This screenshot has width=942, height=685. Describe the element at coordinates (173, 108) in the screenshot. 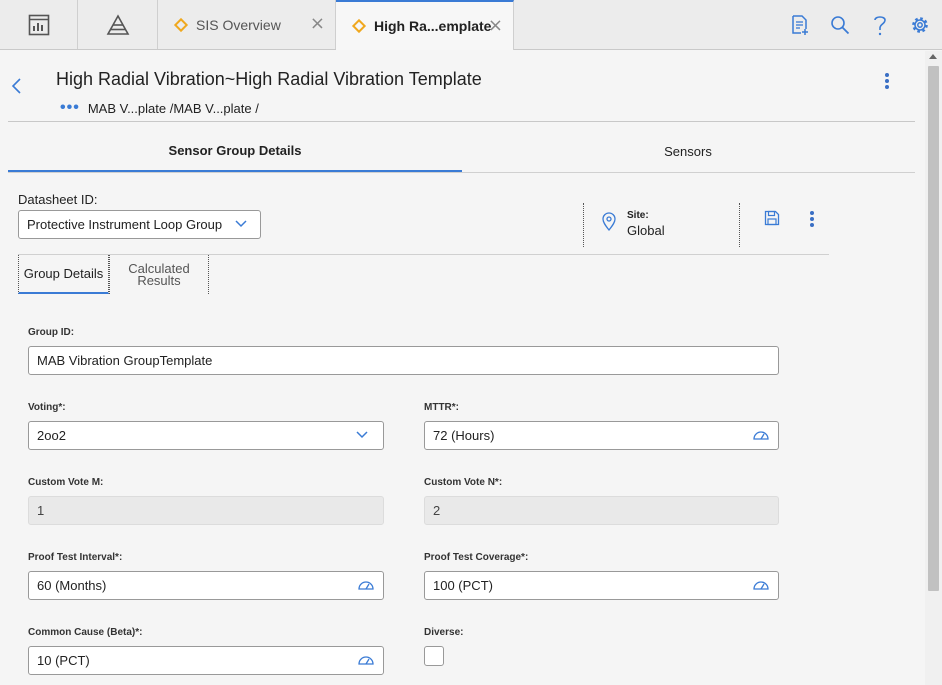

I see `breadcrumb-text: MAB V...plate /MAB V...plate /` at that location.